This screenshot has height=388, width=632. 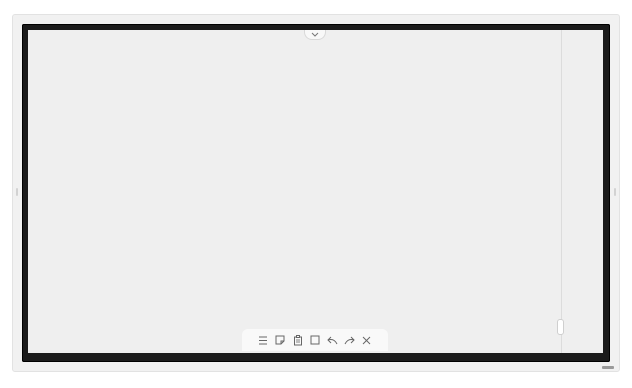 What do you see at coordinates (615, 192) in the screenshot?
I see `right-side-mark` at bounding box center [615, 192].